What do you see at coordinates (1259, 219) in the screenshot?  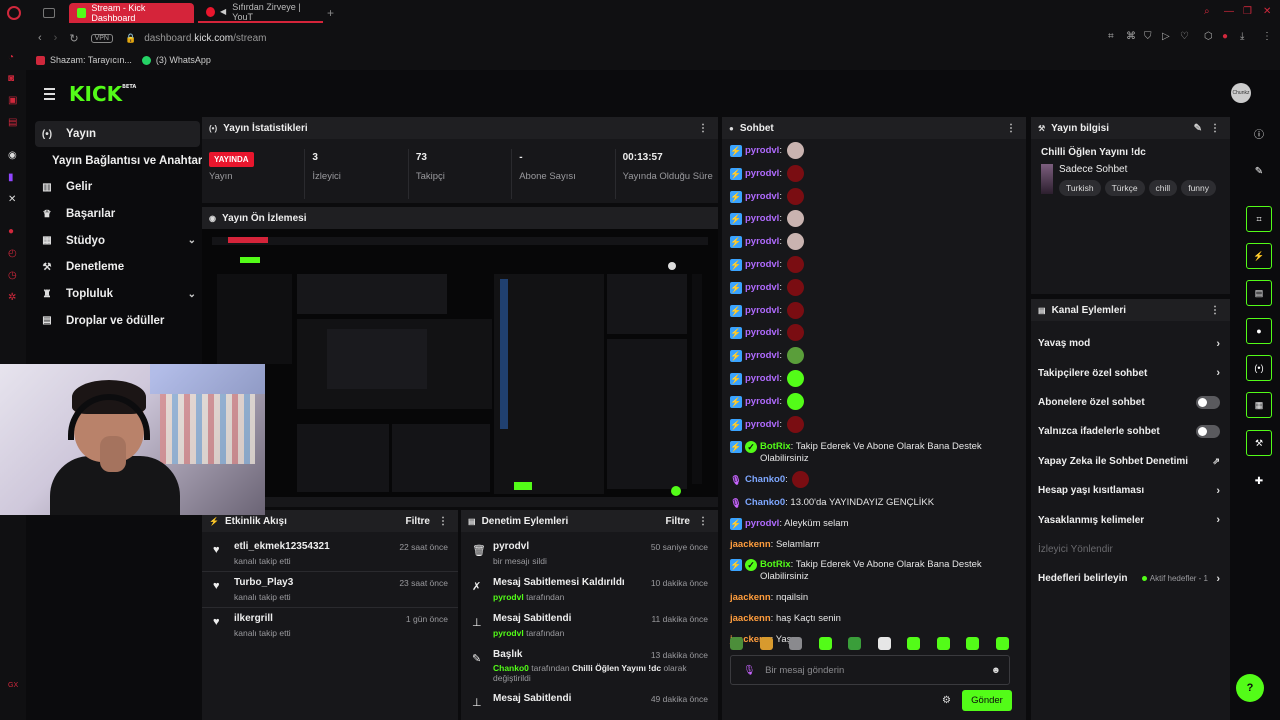 I see `clip-icon: ⌗` at bounding box center [1259, 219].